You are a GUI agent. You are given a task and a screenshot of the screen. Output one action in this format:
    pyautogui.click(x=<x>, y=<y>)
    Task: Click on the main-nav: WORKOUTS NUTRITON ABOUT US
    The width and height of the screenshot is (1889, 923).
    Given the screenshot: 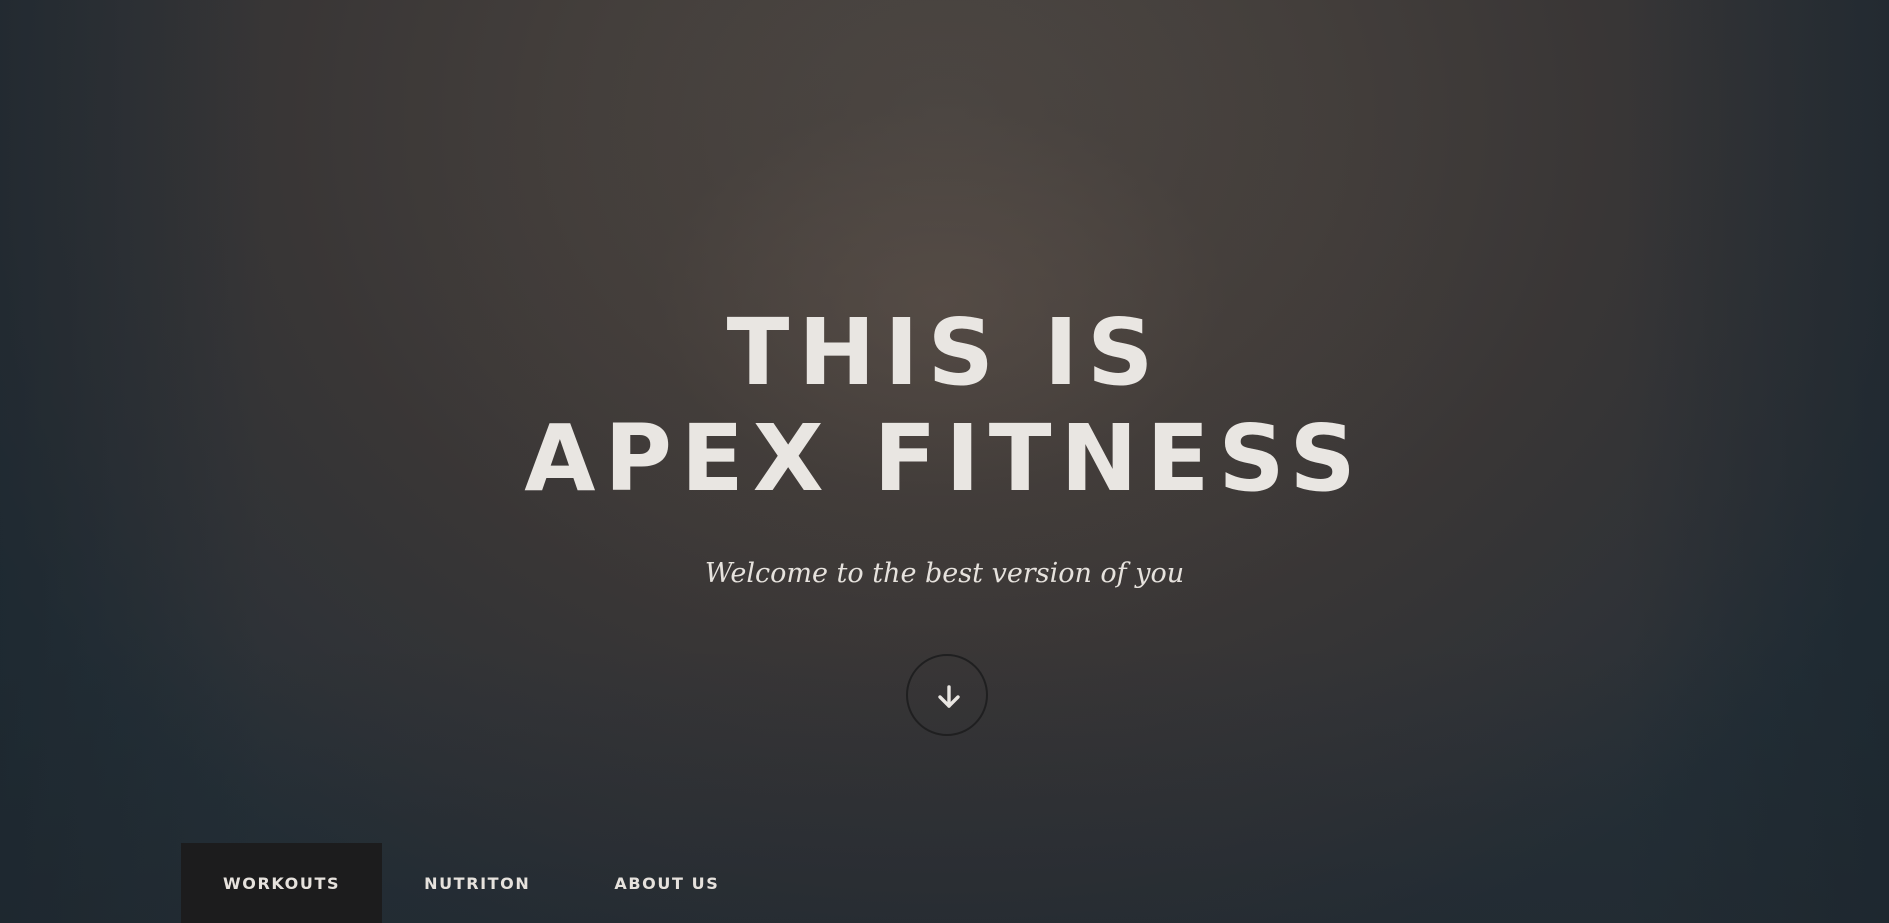 What is the action you would take?
    pyautogui.click(x=471, y=883)
    